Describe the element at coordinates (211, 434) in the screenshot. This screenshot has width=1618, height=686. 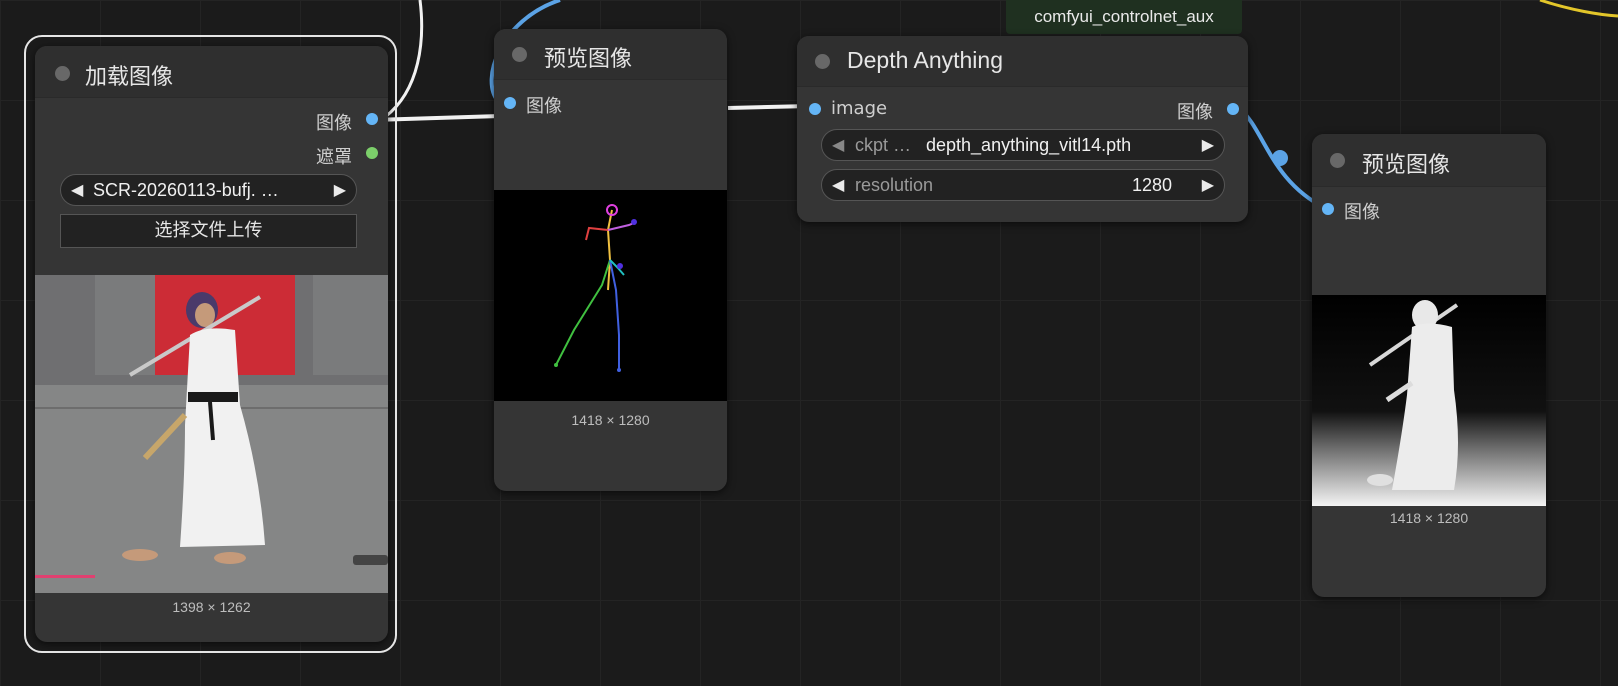
I see `loaded-image-preview` at that location.